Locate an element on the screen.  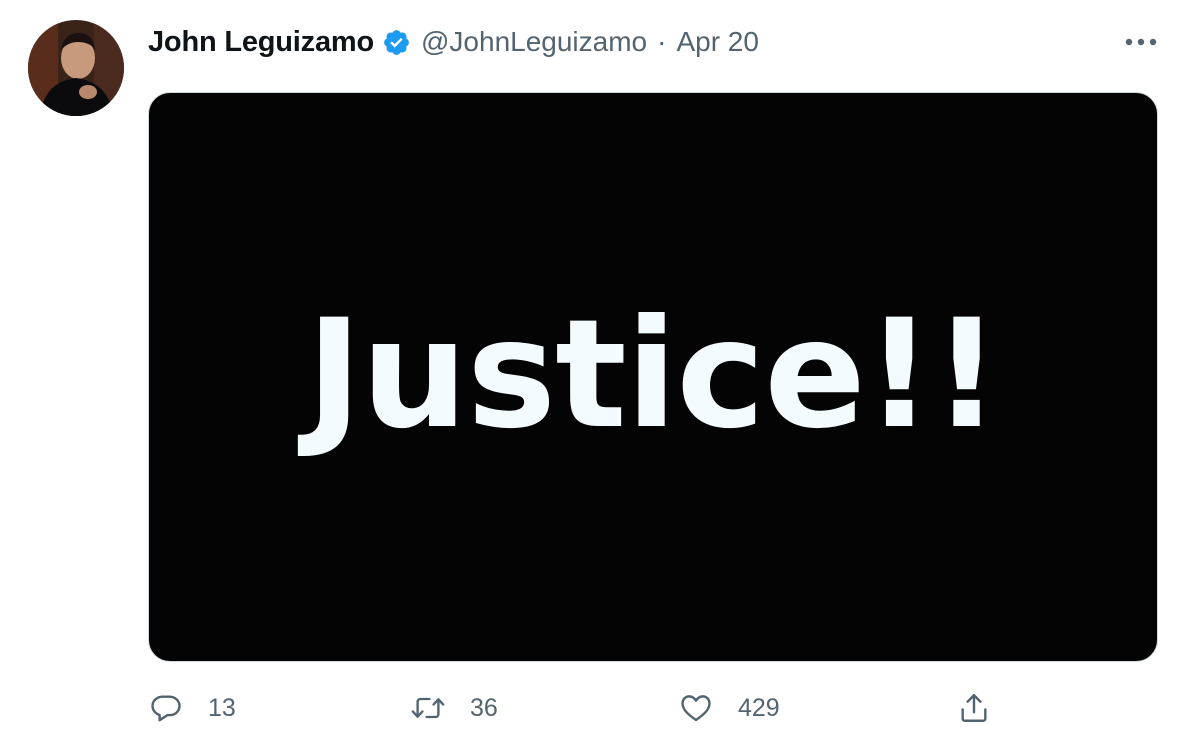
retweet-count: 36 is located at coordinates (484, 707).